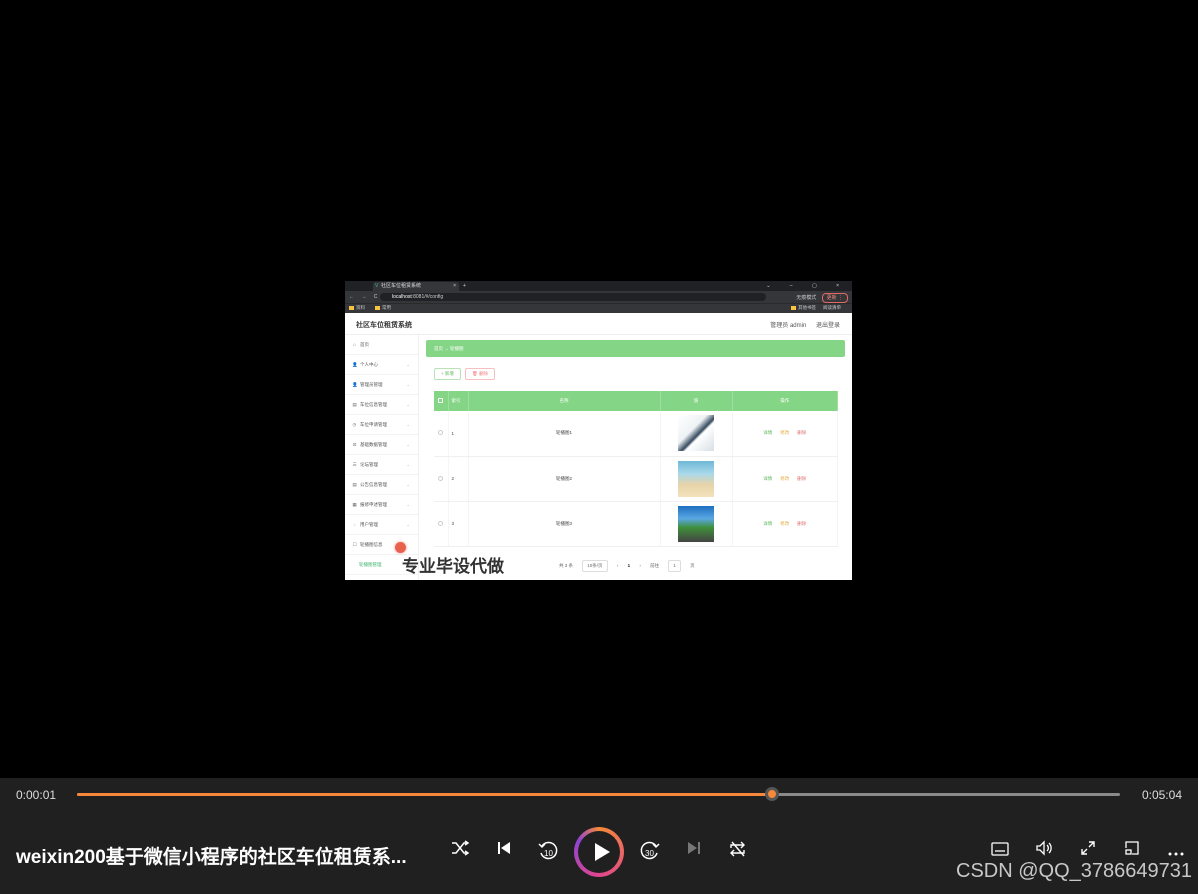 Image resolution: width=1198 pixels, height=894 pixels. What do you see at coordinates (598, 308) in the screenshot?
I see `bookmarks-bar: 资料 常用 其他书签 阅读清单` at bounding box center [598, 308].